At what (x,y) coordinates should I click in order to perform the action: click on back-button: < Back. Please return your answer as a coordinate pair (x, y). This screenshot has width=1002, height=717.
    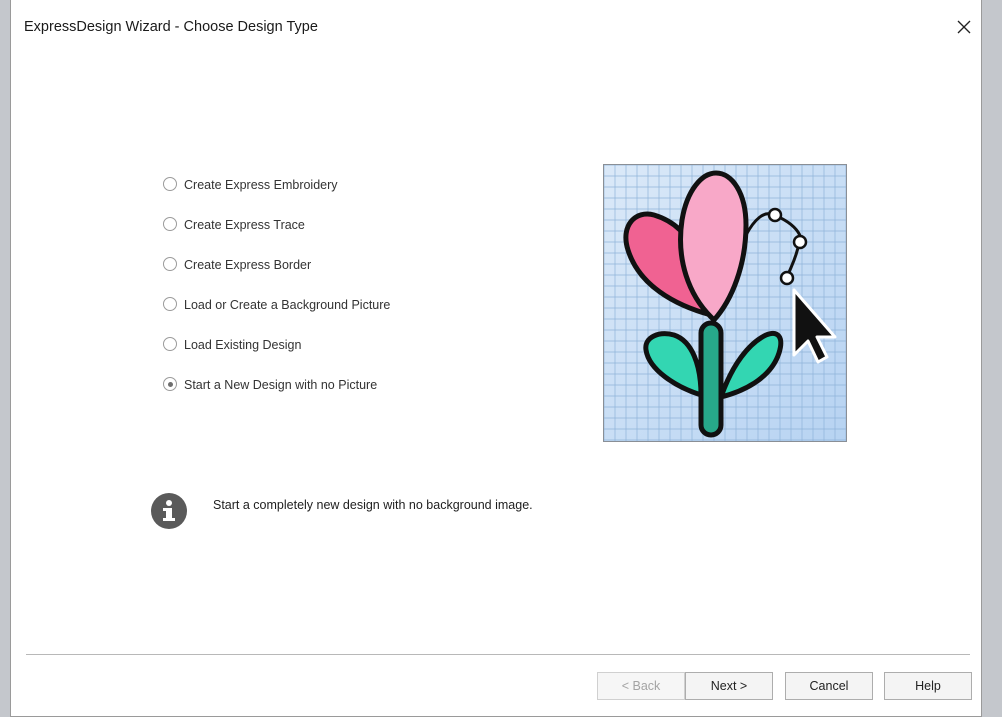
    Looking at the image, I should click on (641, 686).